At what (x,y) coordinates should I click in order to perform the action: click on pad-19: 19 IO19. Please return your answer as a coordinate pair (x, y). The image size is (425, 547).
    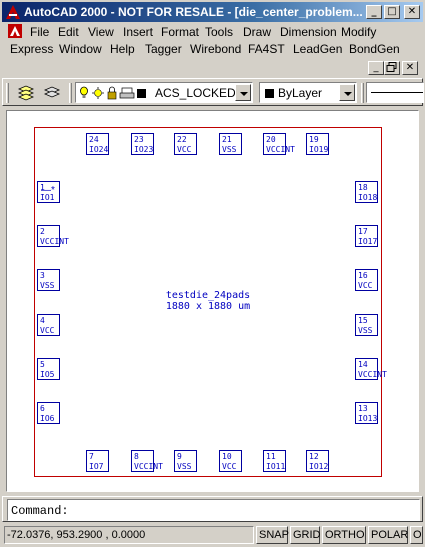
    Looking at the image, I should click on (317, 144).